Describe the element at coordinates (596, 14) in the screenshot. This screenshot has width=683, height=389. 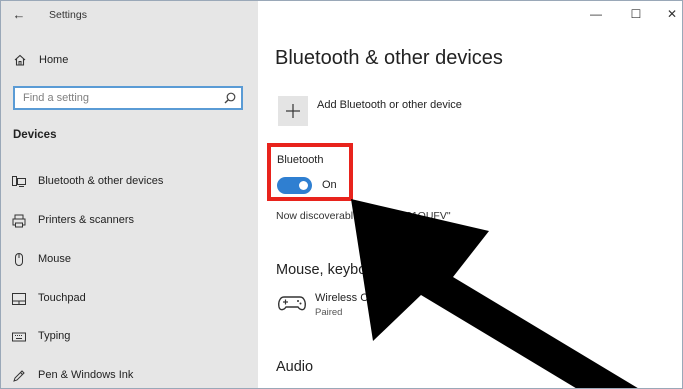
I see `minimize-button: —` at that location.